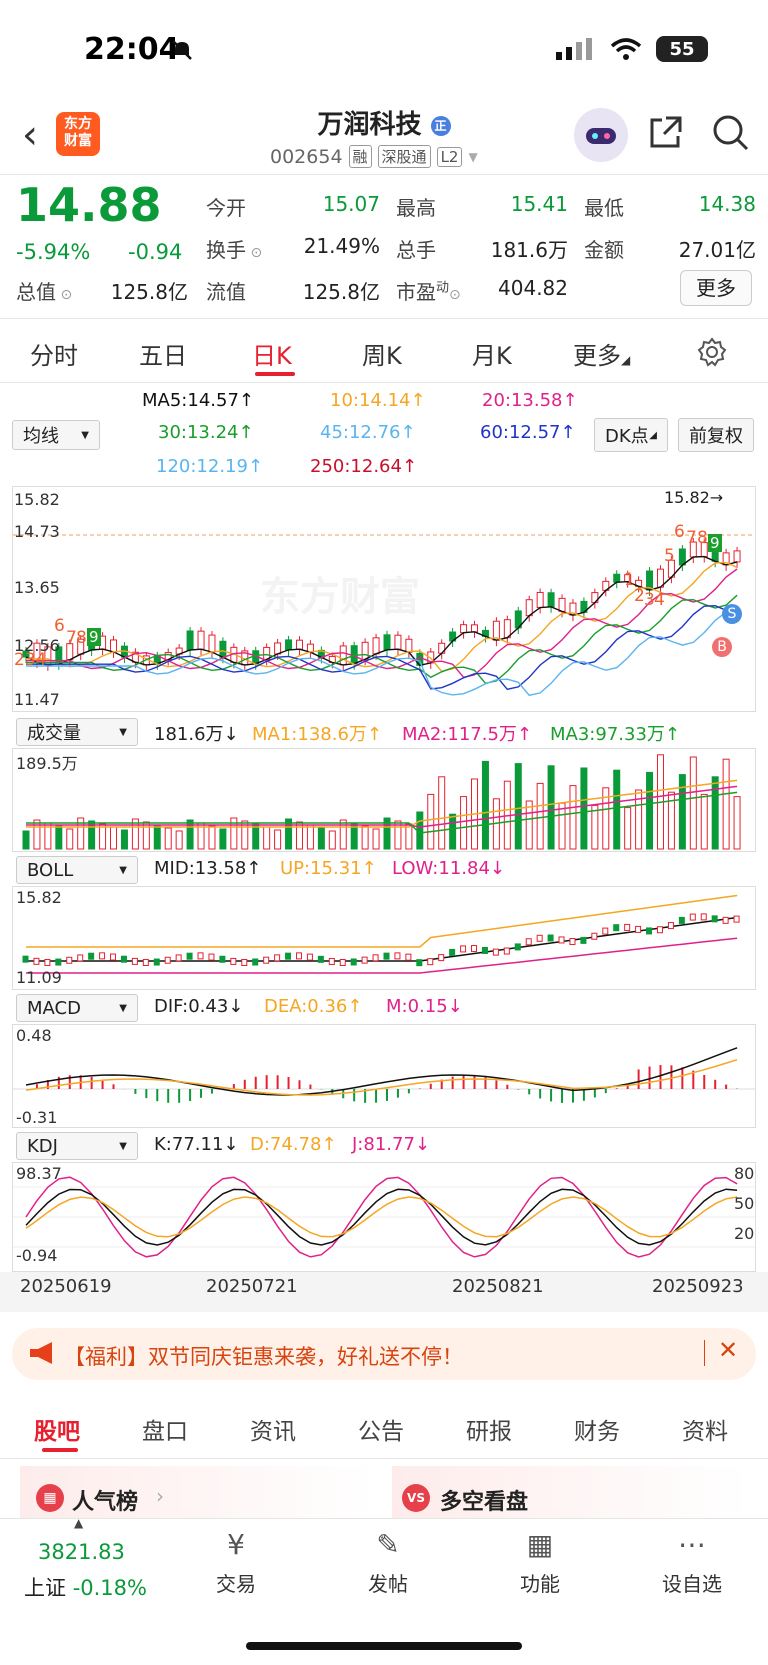 This screenshot has width=768, height=1665. I want to click on tab-more: 更多◢, so click(601, 353).